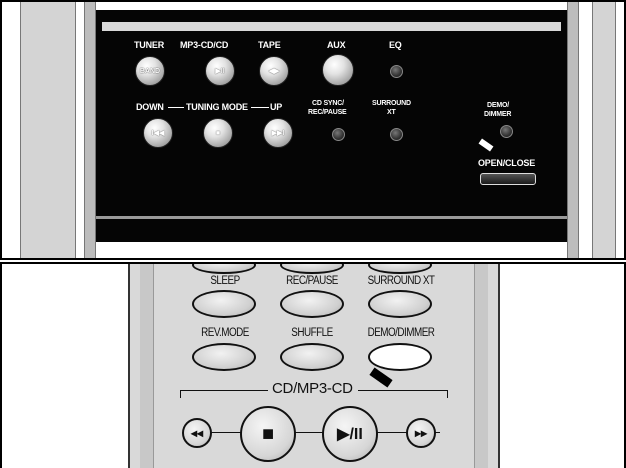  What do you see at coordinates (224, 357) in the screenshot?
I see `rev-mode-button` at bounding box center [224, 357].